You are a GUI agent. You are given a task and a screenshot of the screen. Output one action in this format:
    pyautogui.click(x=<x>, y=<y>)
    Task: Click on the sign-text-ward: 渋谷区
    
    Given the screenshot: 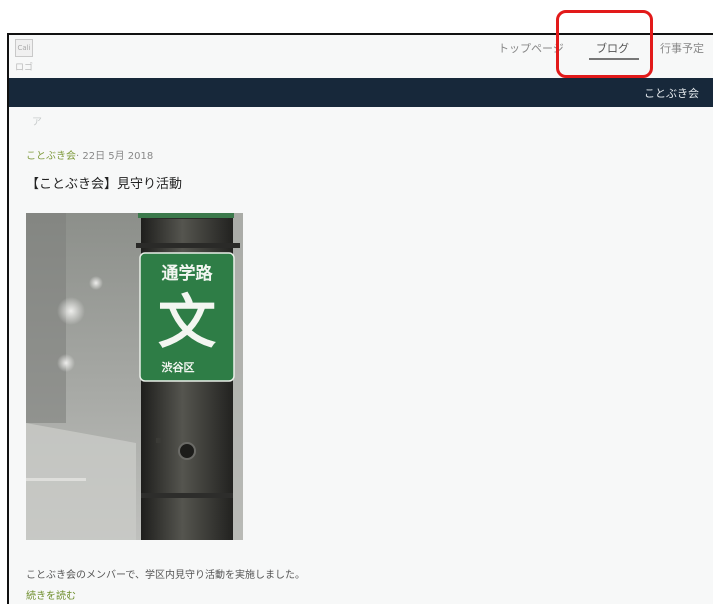 What is the action you would take?
    pyautogui.click(x=178, y=367)
    